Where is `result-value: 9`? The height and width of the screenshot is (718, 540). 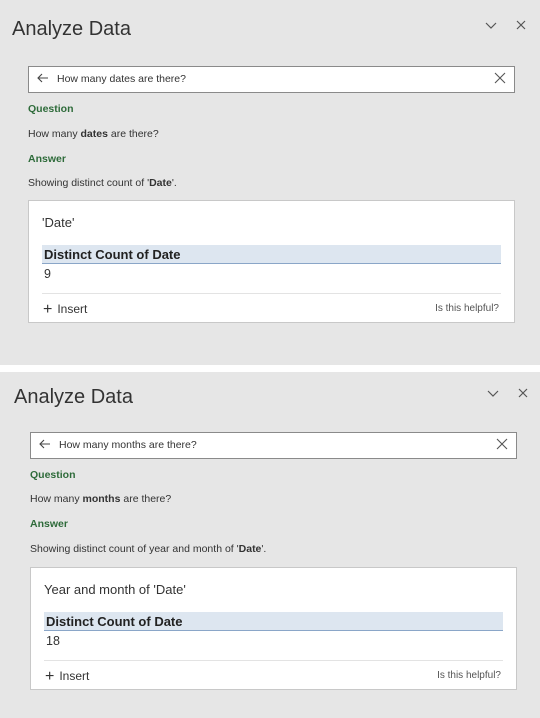 result-value: 9 is located at coordinates (47, 274).